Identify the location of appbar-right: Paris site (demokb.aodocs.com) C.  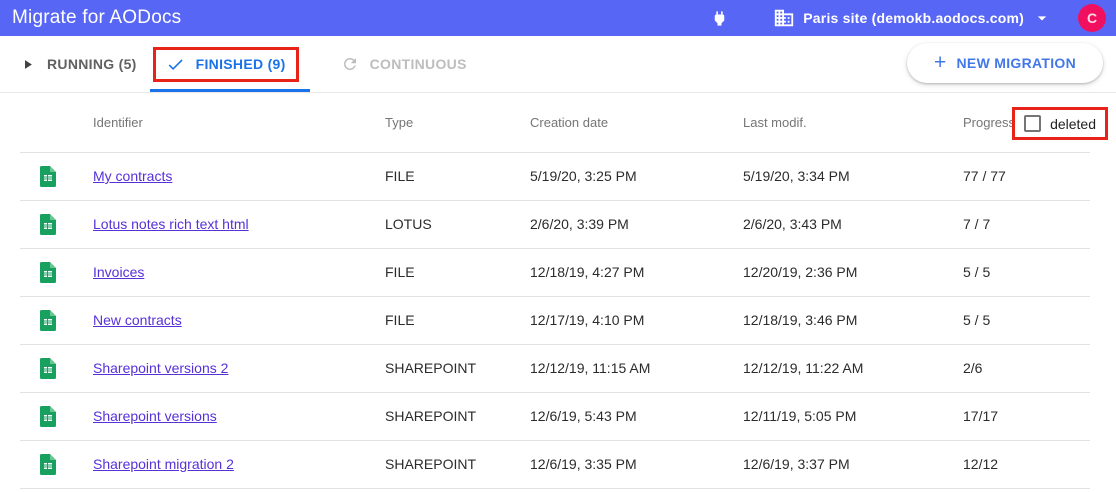
(908, 18).